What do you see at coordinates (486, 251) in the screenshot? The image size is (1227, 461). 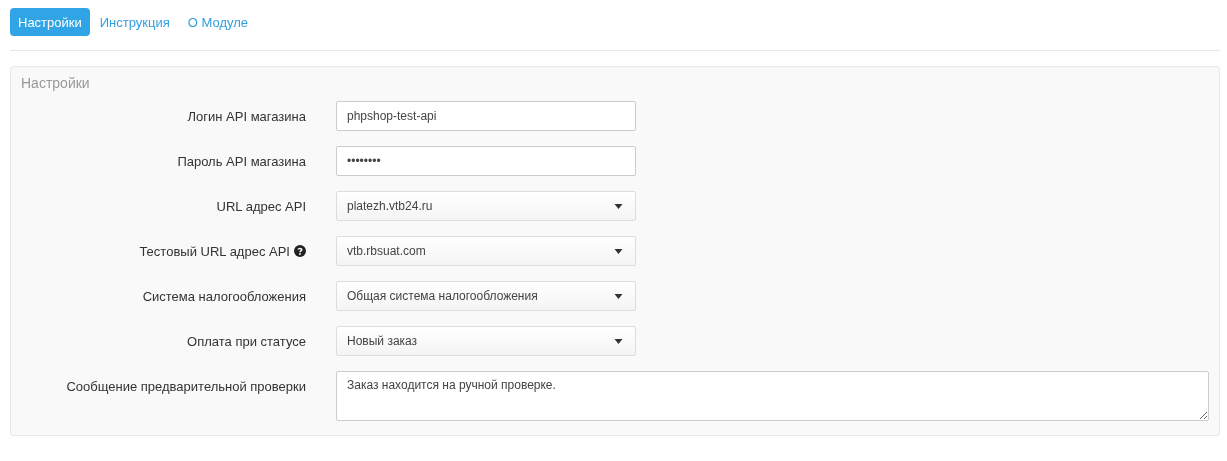 I see `select-field: vtb.rbsuat.com` at bounding box center [486, 251].